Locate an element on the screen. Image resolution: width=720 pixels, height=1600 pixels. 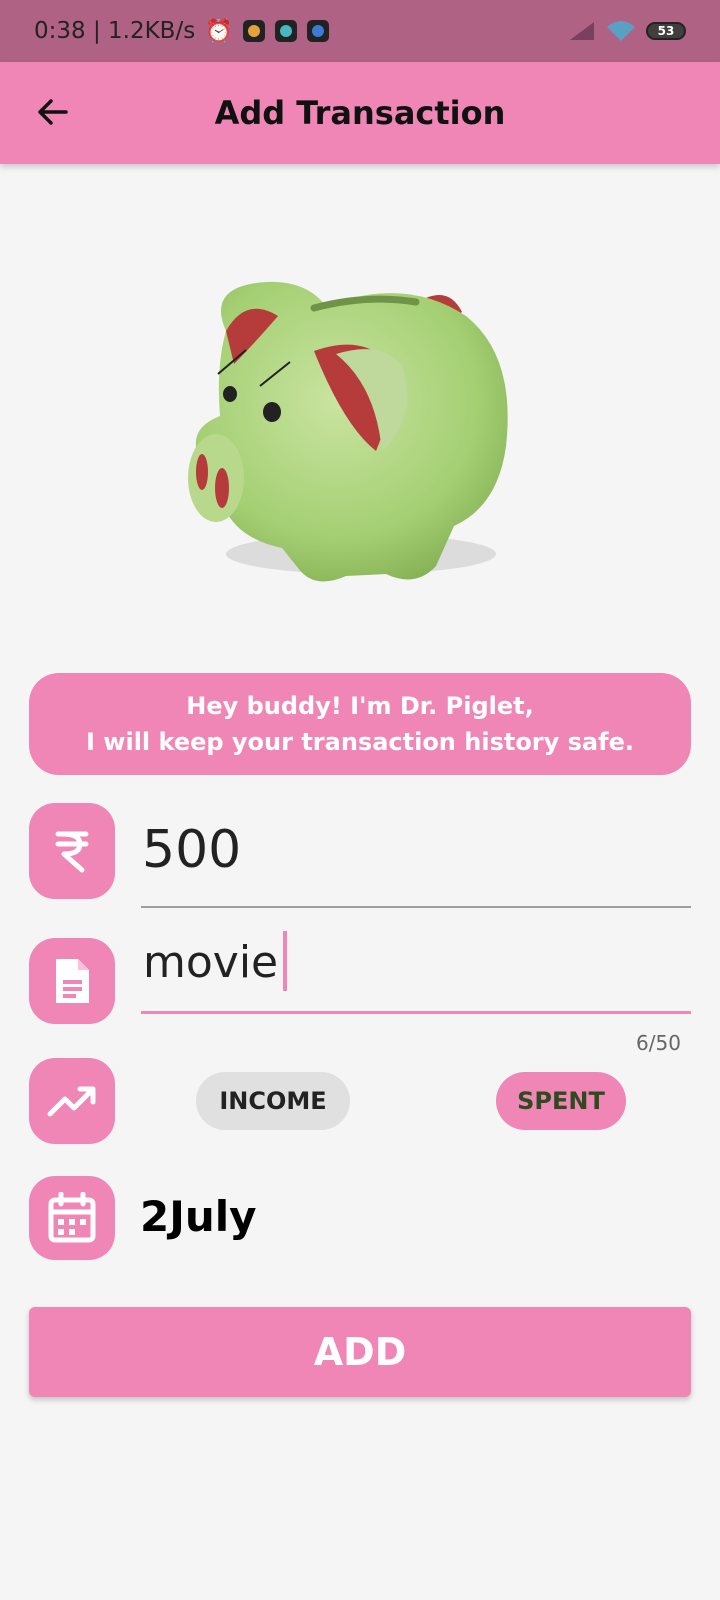
rupee-icon is located at coordinates (72, 851).